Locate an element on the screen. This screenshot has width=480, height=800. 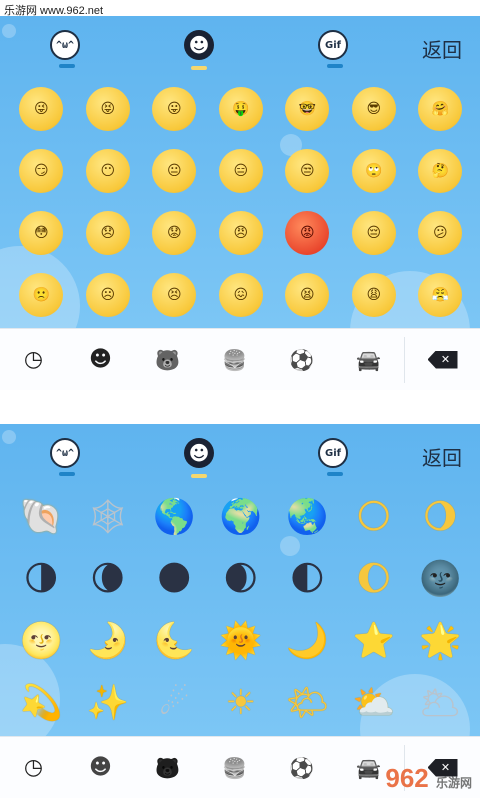
emoji-key: ✨ is located at coordinates (108, 703).